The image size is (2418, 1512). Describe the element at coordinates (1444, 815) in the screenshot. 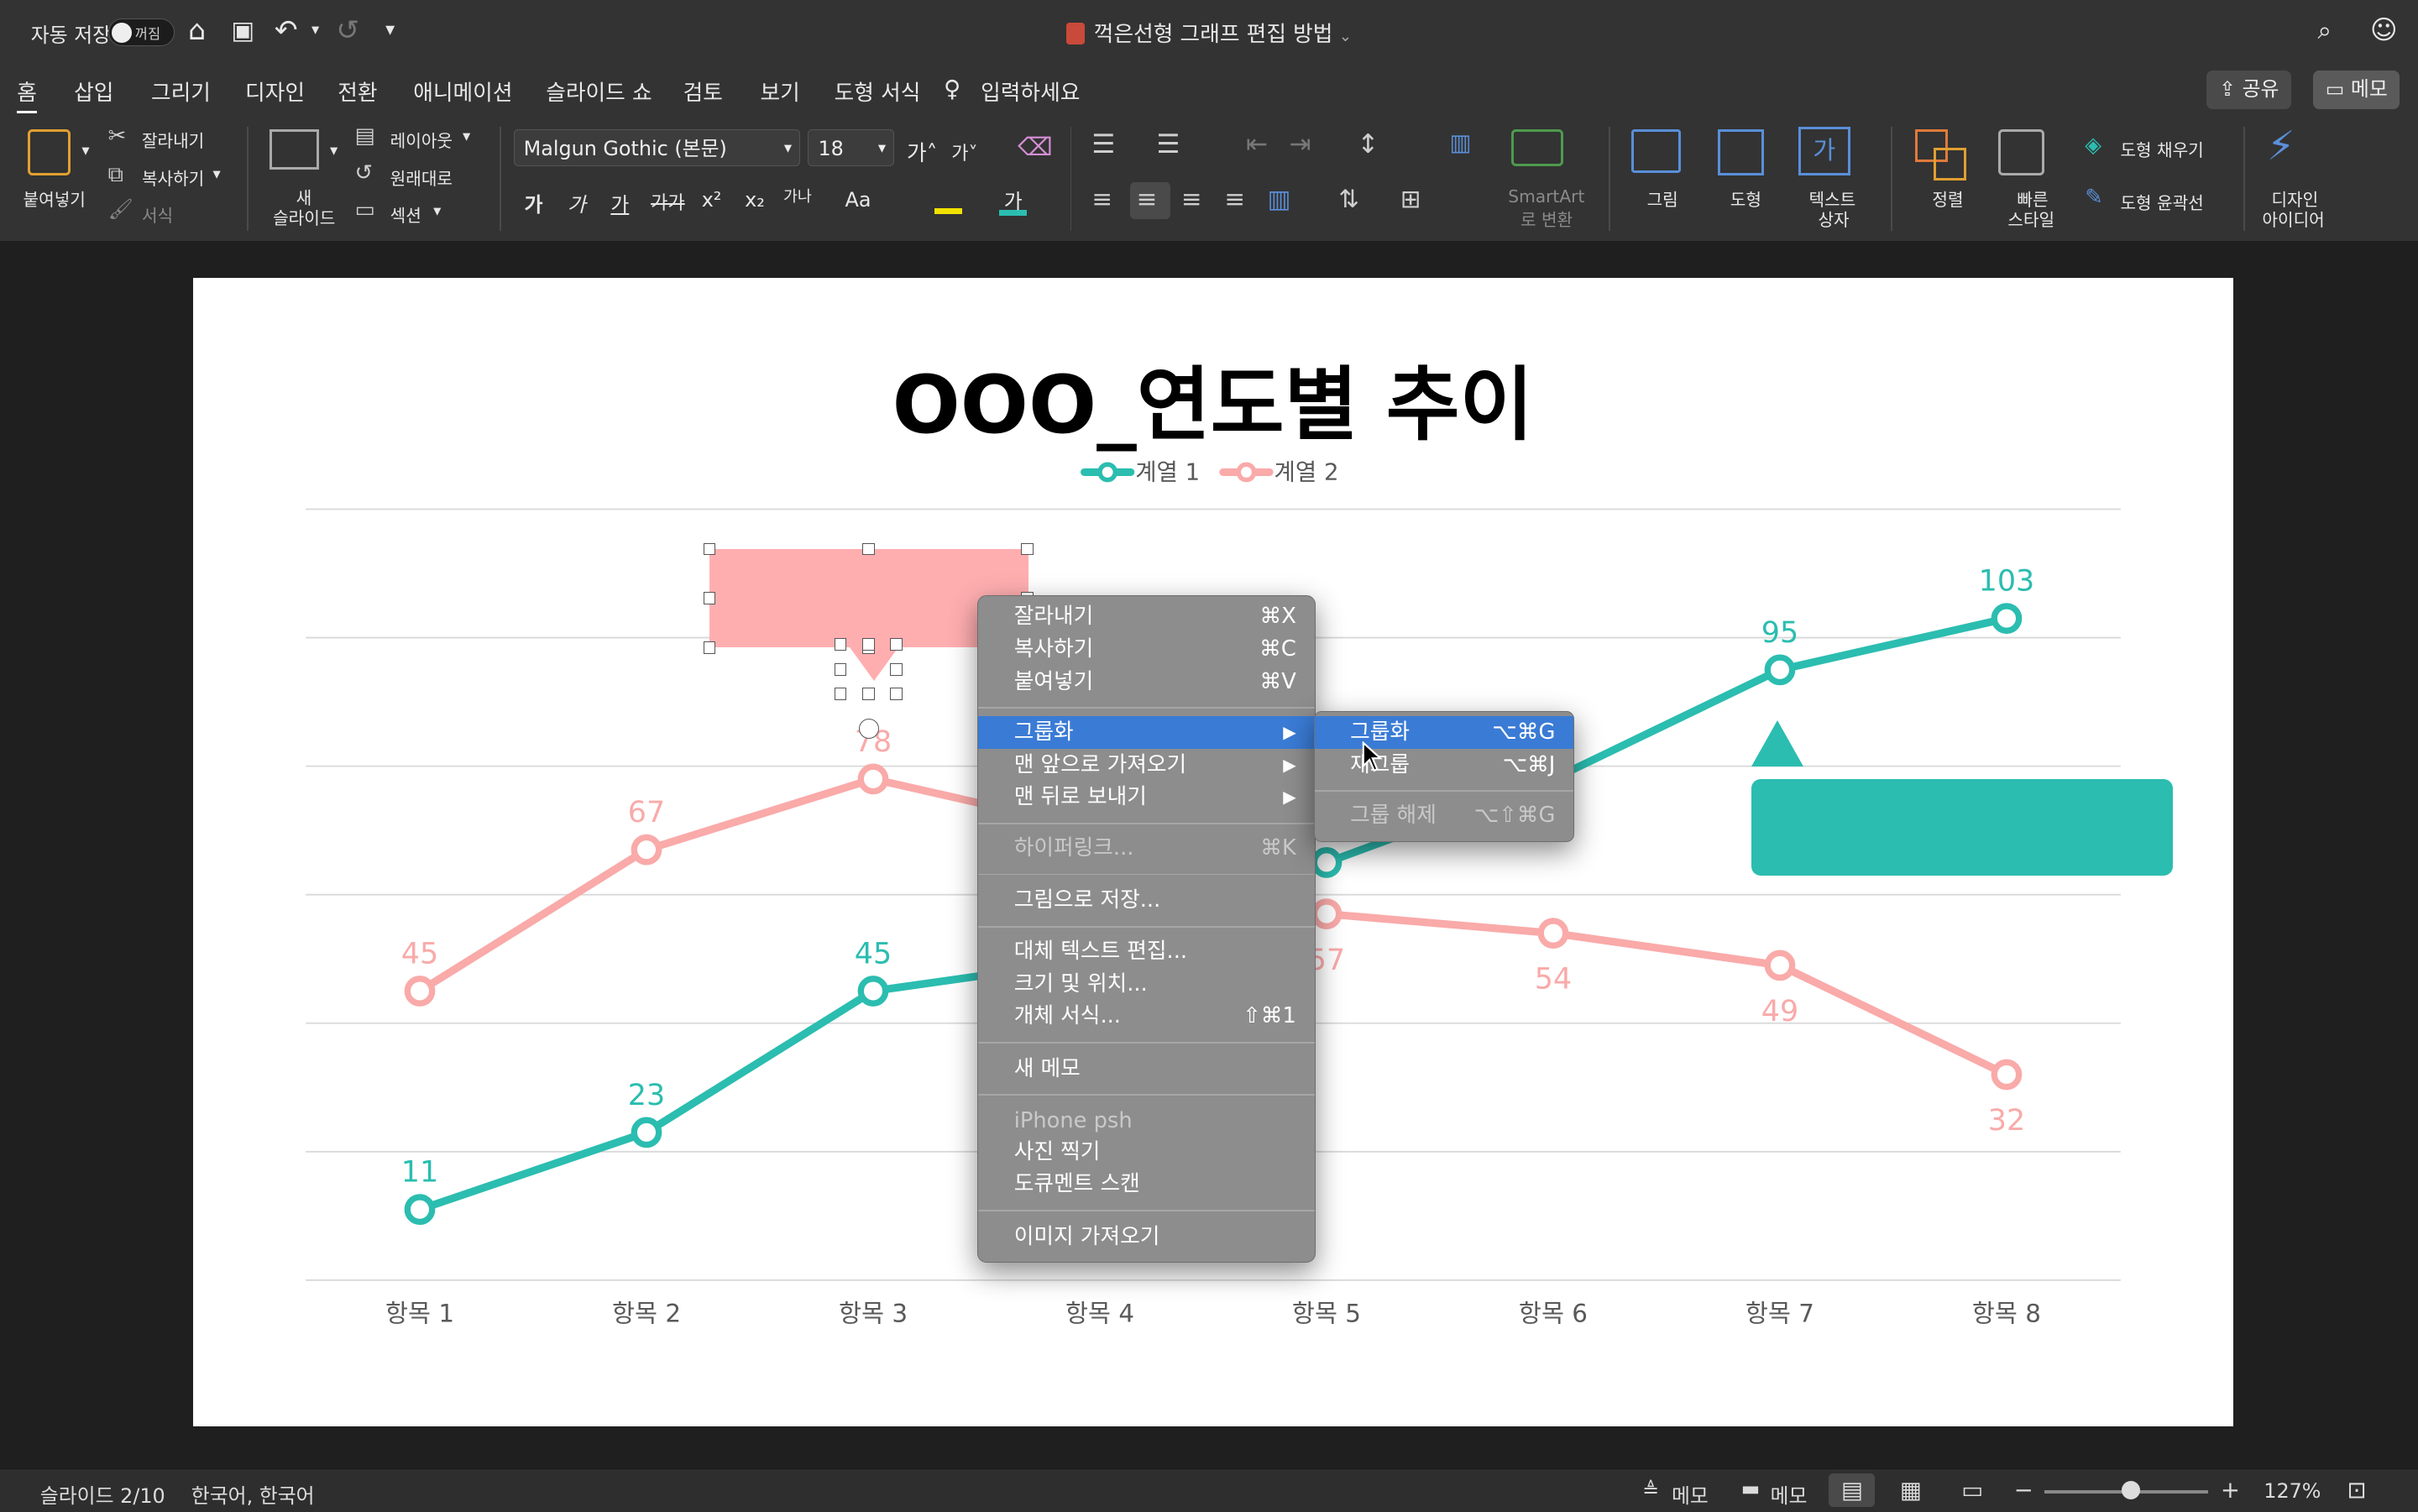

I see `submenu-item-ungroup: 그룹 해제 ⌥⇧⌘G` at that location.